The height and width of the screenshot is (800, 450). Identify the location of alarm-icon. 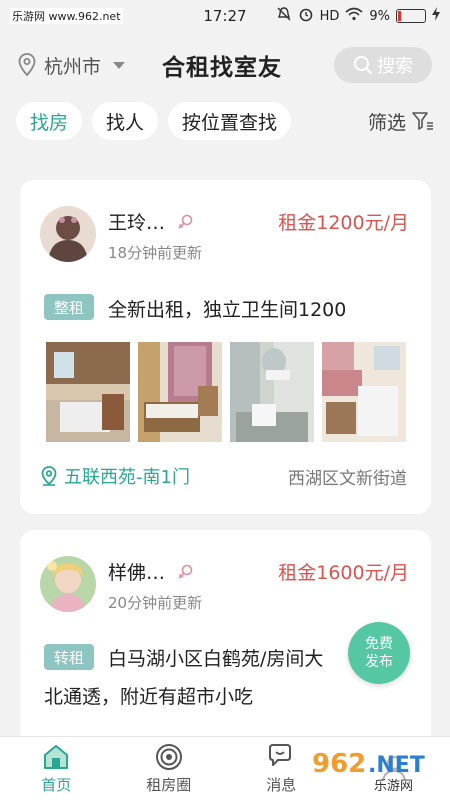
(306, 16).